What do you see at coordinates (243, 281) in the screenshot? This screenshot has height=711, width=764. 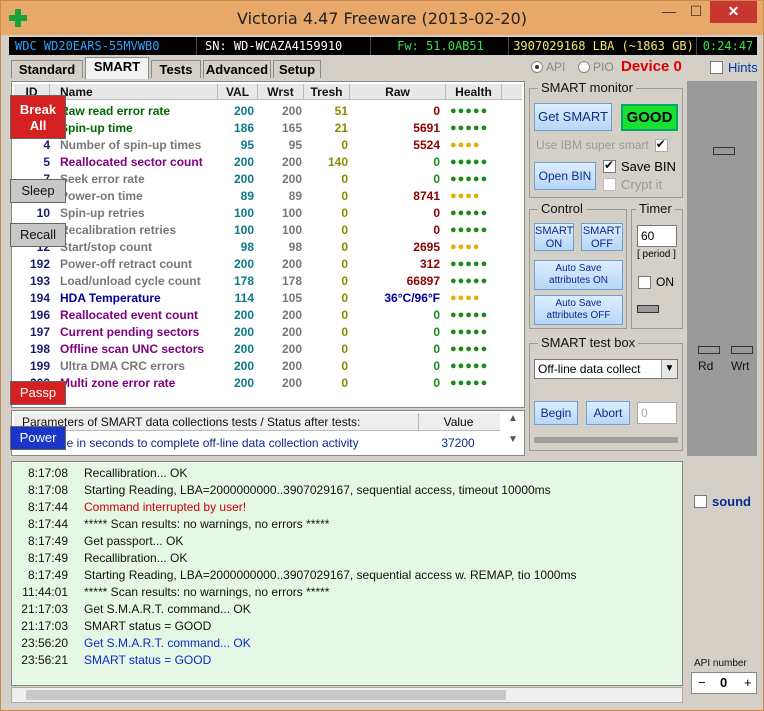 I see `attr-val: 178` at bounding box center [243, 281].